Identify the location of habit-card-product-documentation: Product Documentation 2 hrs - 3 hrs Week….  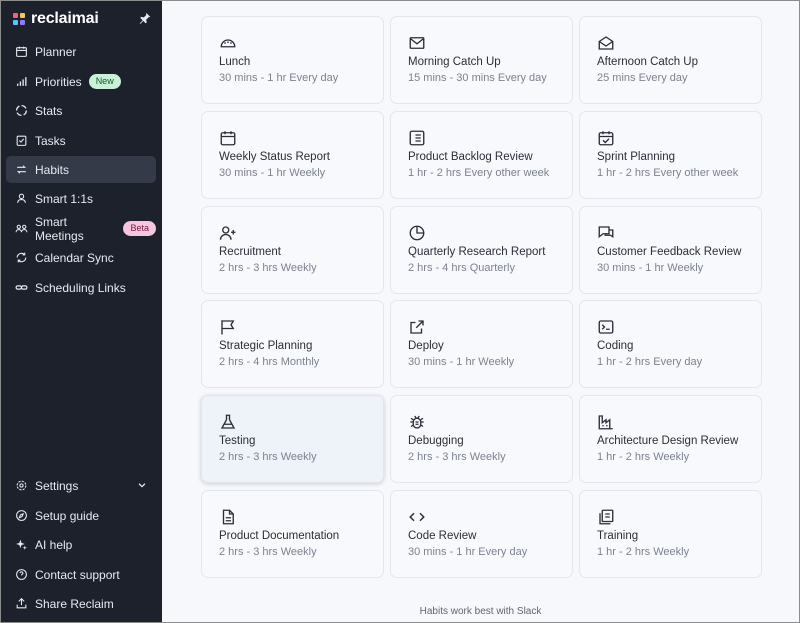
(292, 534).